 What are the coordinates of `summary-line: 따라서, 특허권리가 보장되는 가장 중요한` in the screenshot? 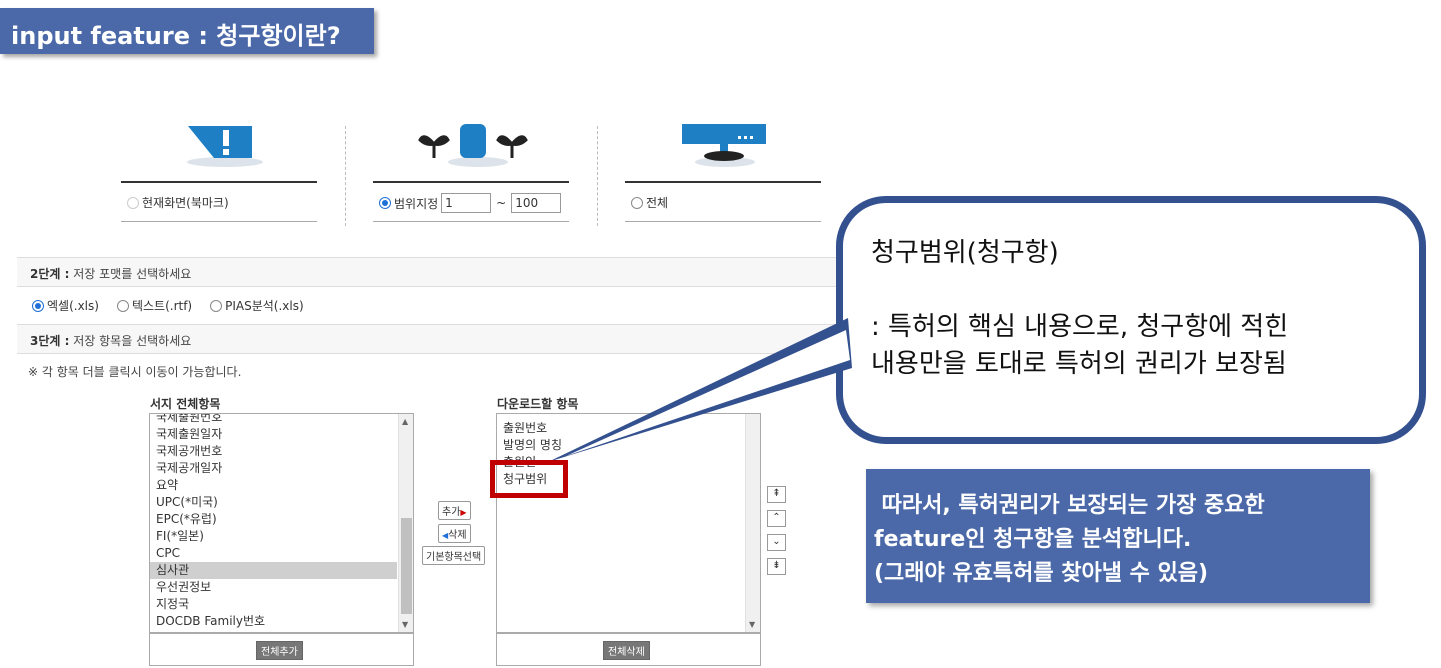 It's located at (1069, 505).